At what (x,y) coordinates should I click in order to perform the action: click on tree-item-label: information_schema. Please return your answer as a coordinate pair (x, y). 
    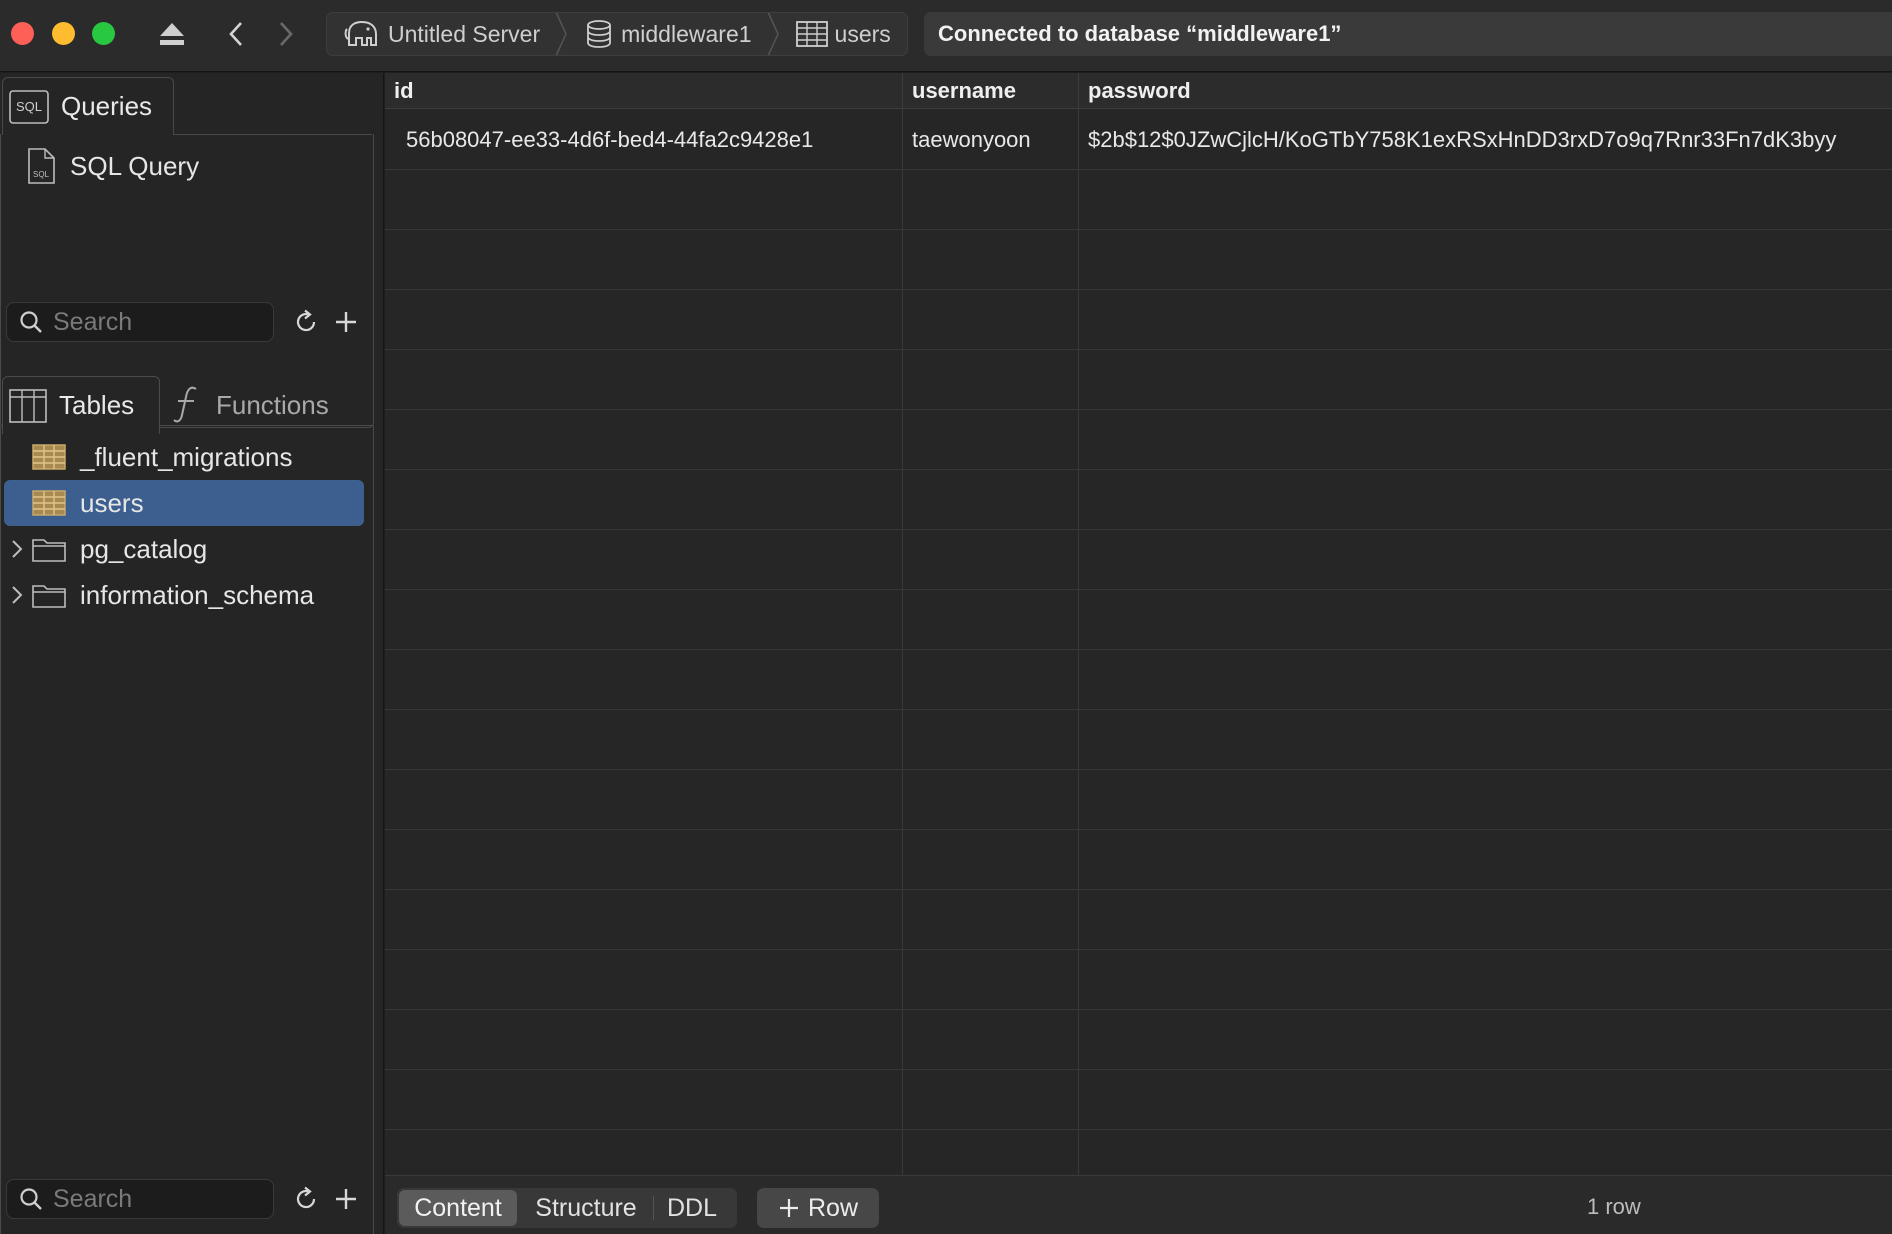
    Looking at the image, I should click on (197, 594).